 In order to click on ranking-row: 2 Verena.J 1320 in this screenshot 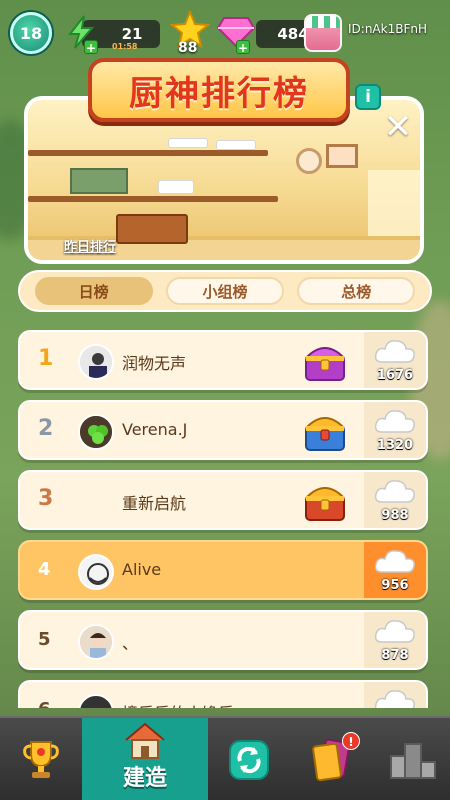, I will do `click(223, 430)`.